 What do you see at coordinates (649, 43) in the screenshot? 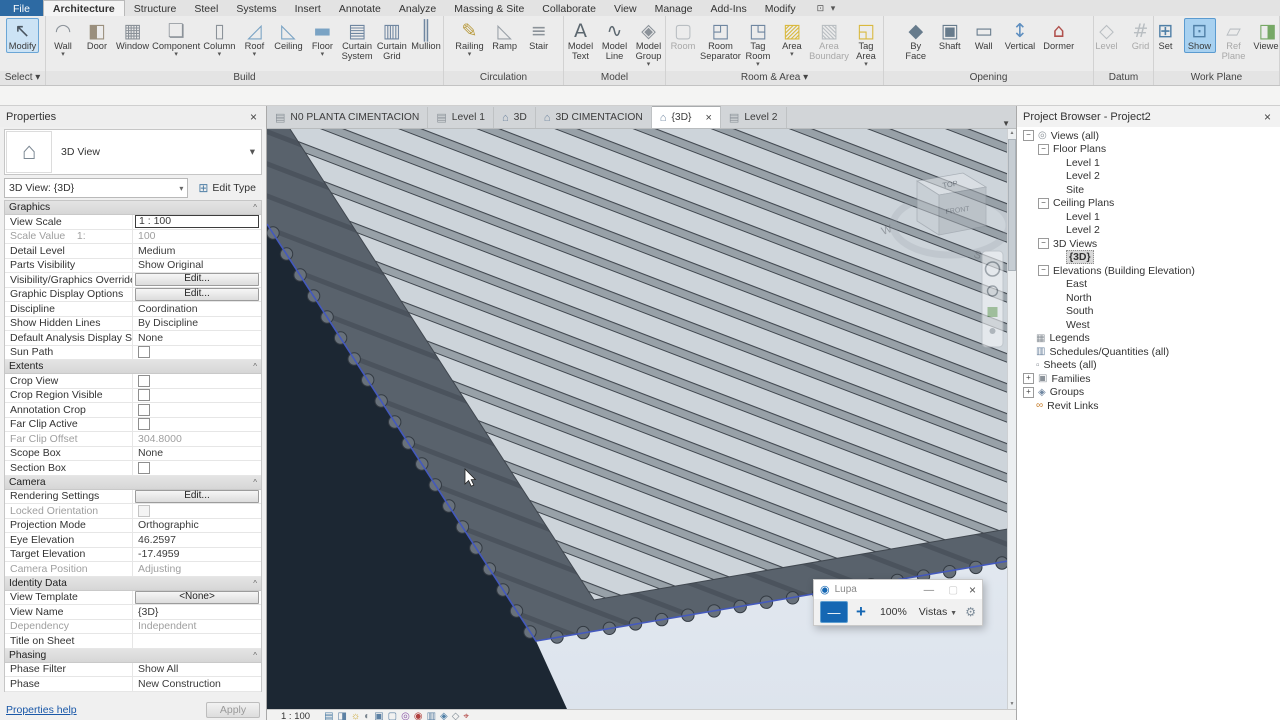
I see `ribbon-button-model-group: ◈ Model Group ▾` at bounding box center [649, 43].